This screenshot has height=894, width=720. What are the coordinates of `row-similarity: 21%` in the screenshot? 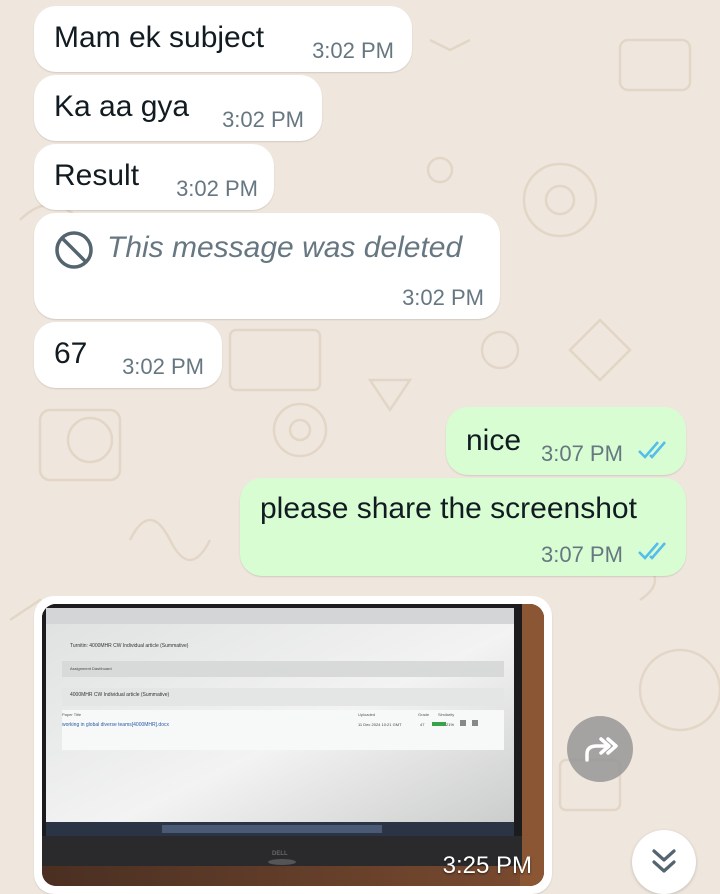 It's located at (450, 724).